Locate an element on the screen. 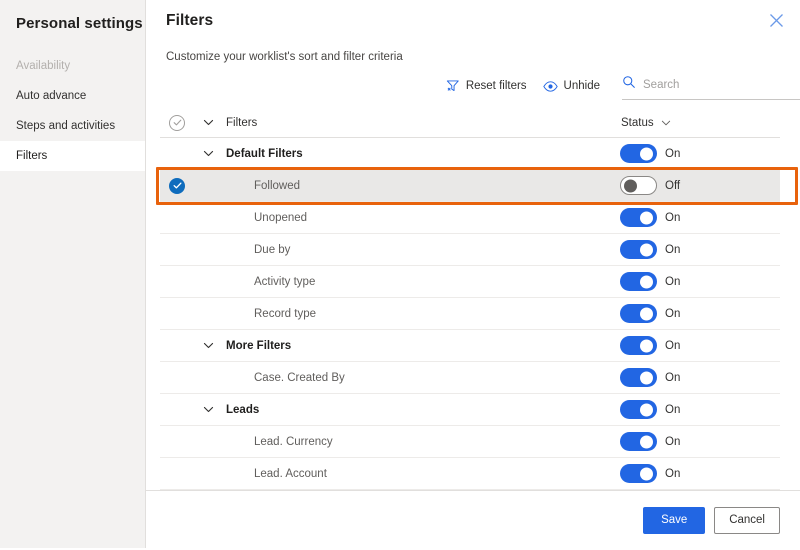  close-icon is located at coordinates (776, 20).